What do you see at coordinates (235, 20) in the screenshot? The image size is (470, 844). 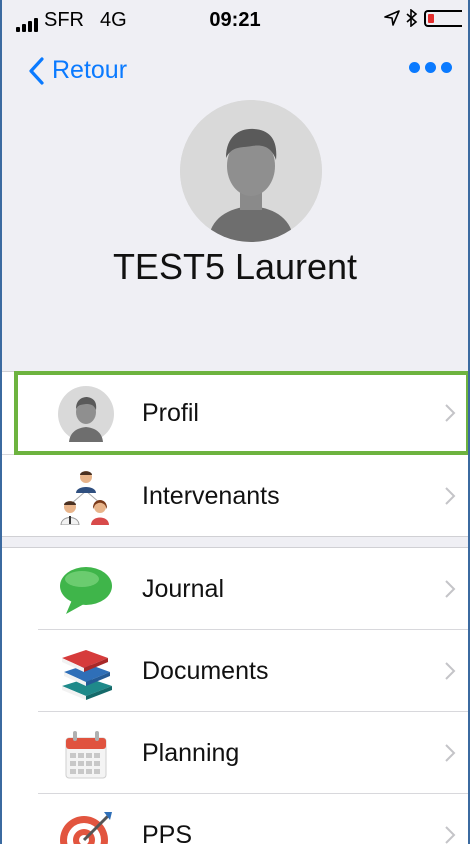 I see `status-bar: SFR 4G 09:21` at bounding box center [235, 20].